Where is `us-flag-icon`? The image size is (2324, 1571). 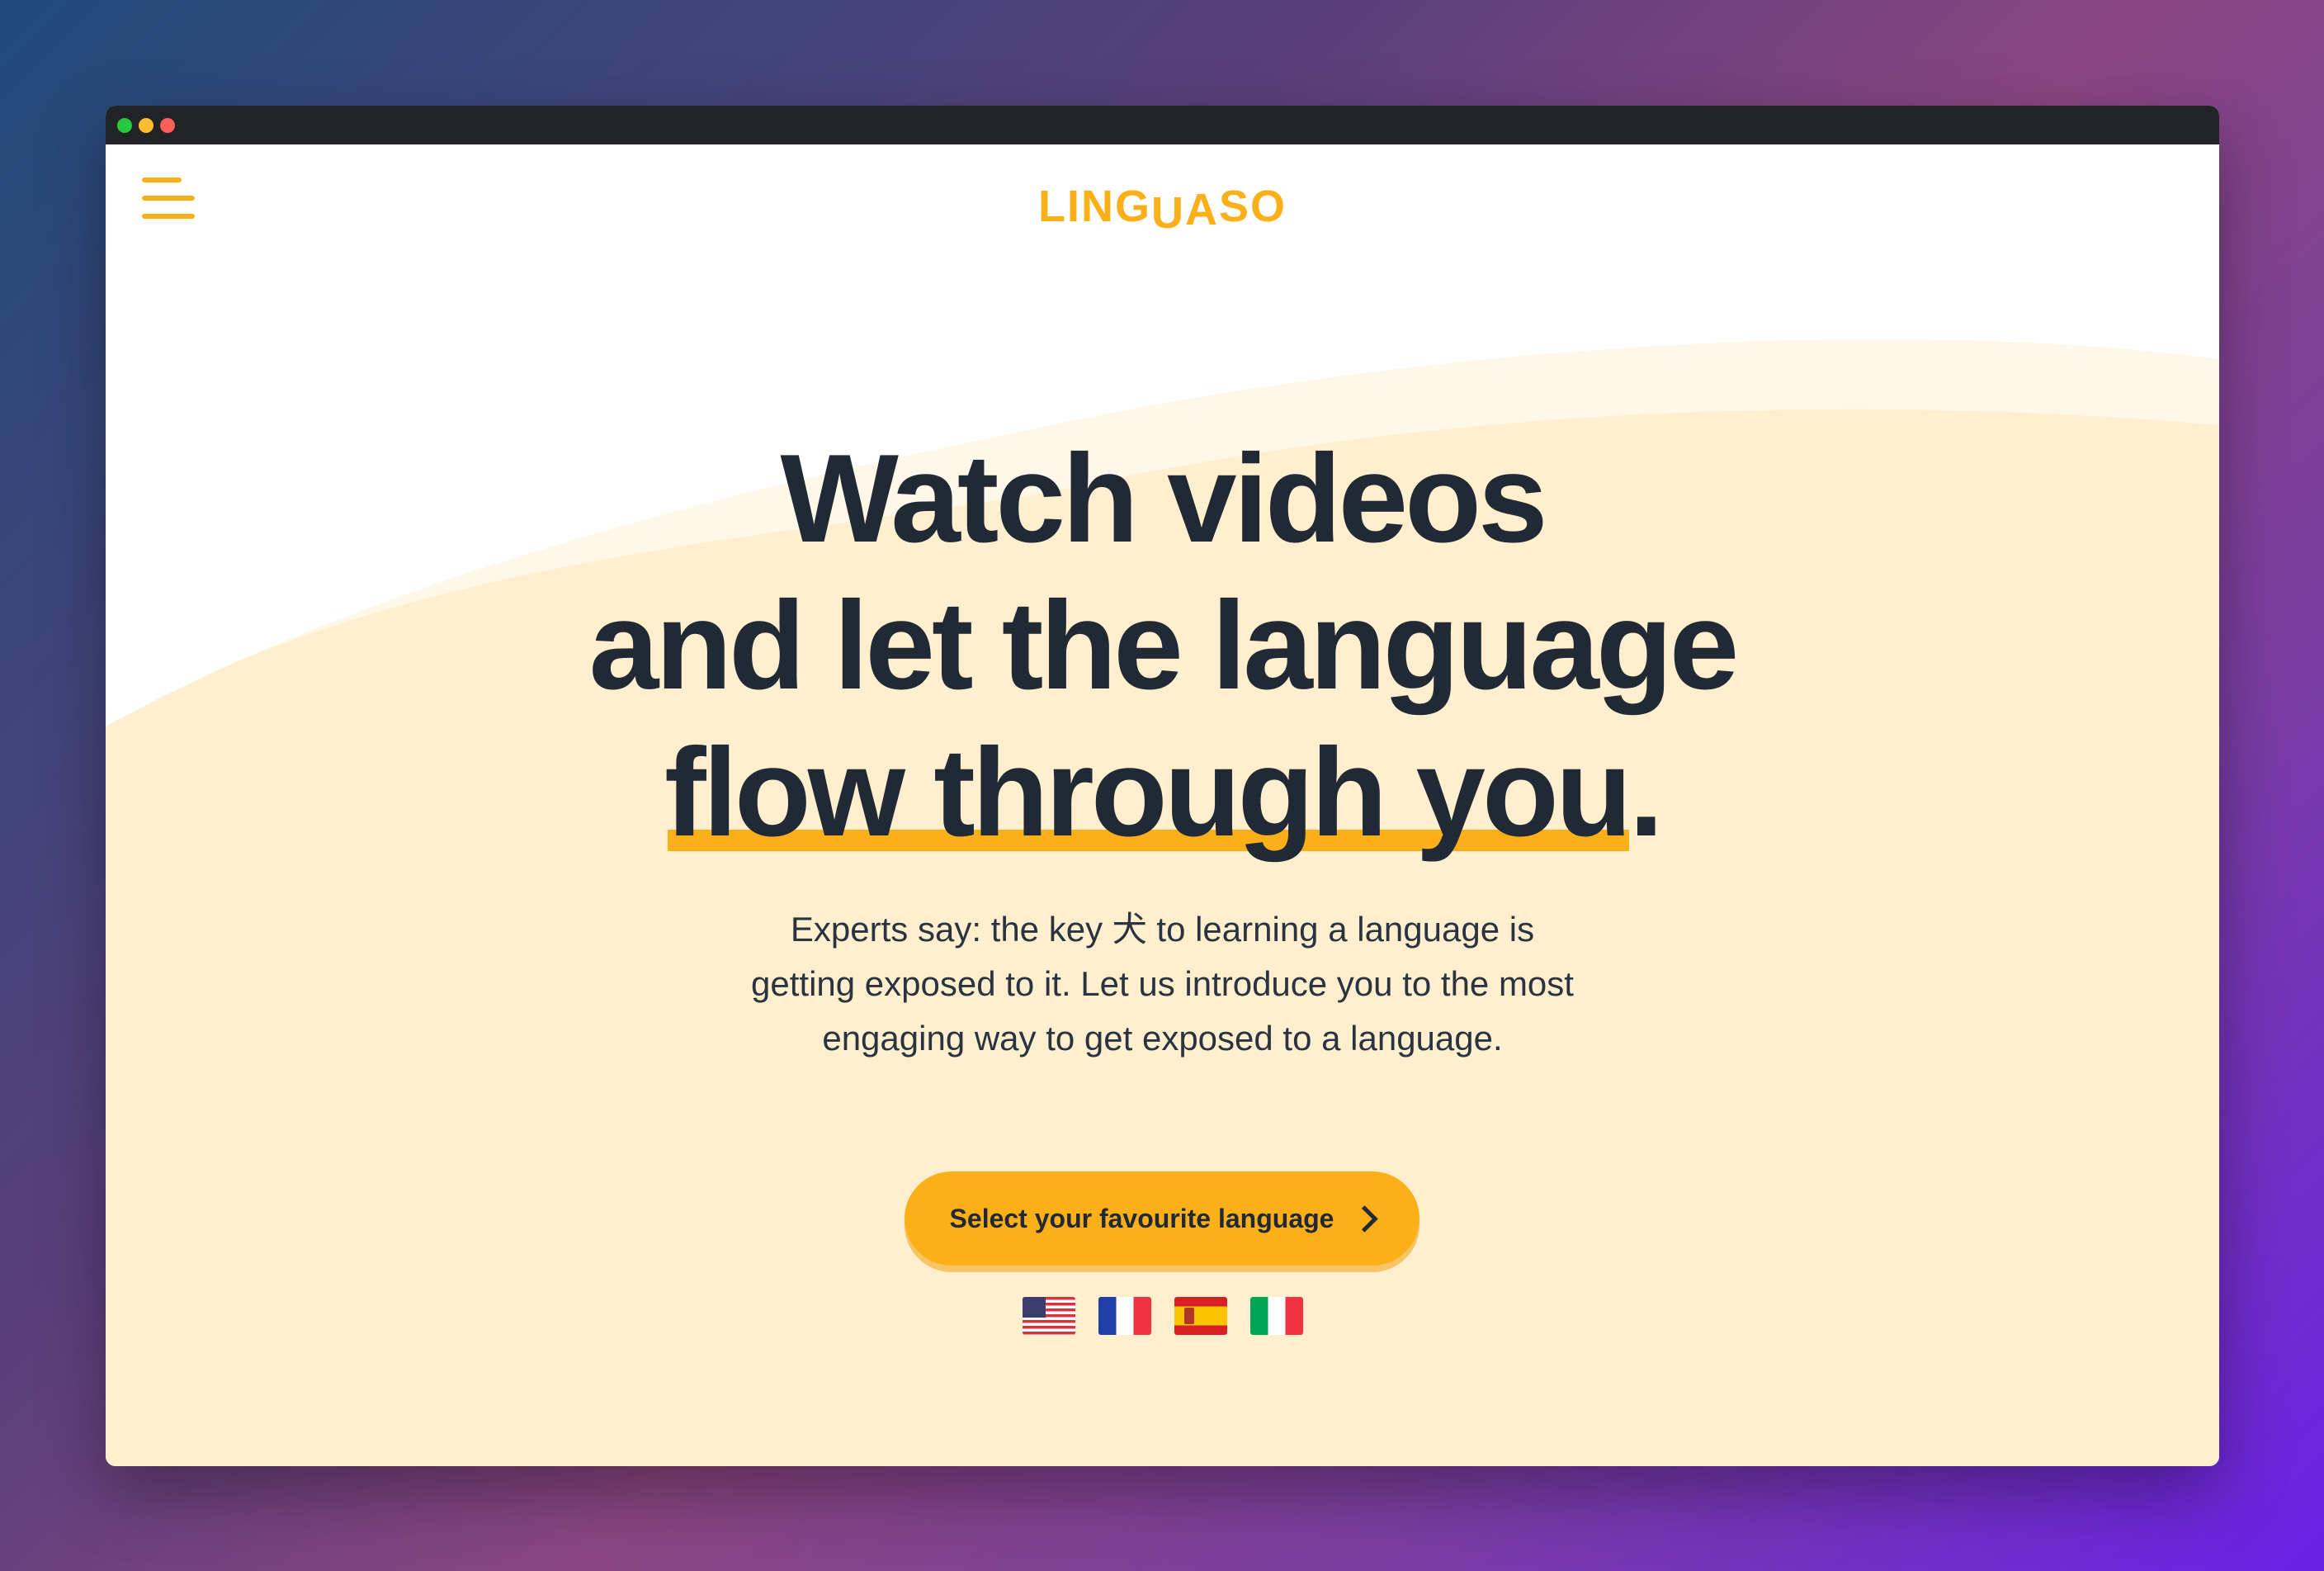 us-flag-icon is located at coordinates (1048, 1316).